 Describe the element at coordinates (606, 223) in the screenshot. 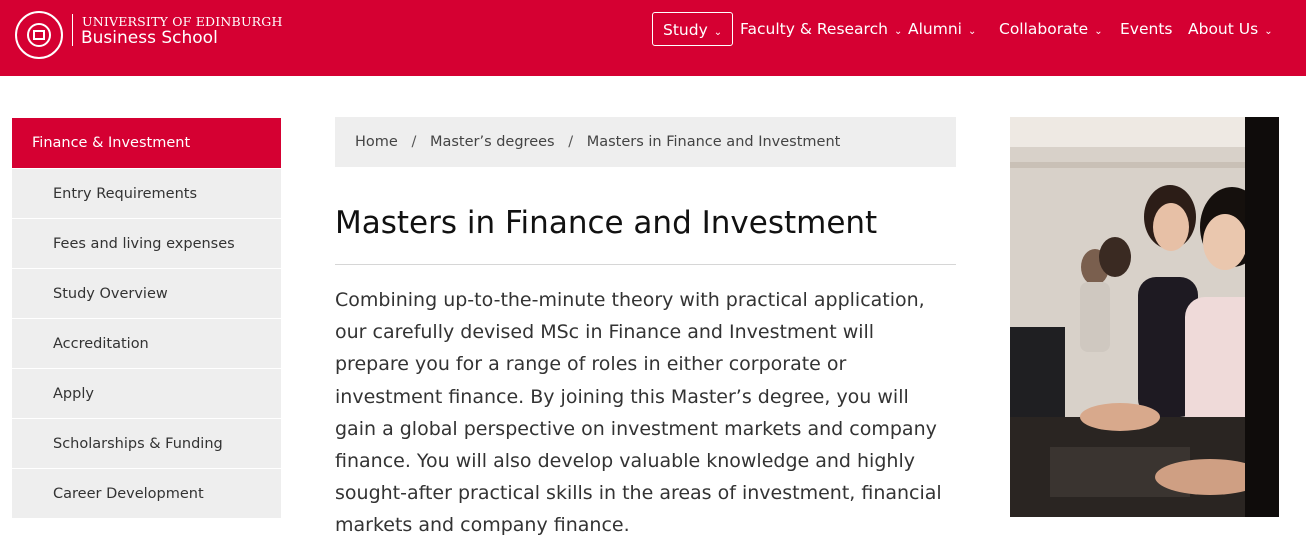

I see `page-title: Masters in Finance and Investment` at that location.